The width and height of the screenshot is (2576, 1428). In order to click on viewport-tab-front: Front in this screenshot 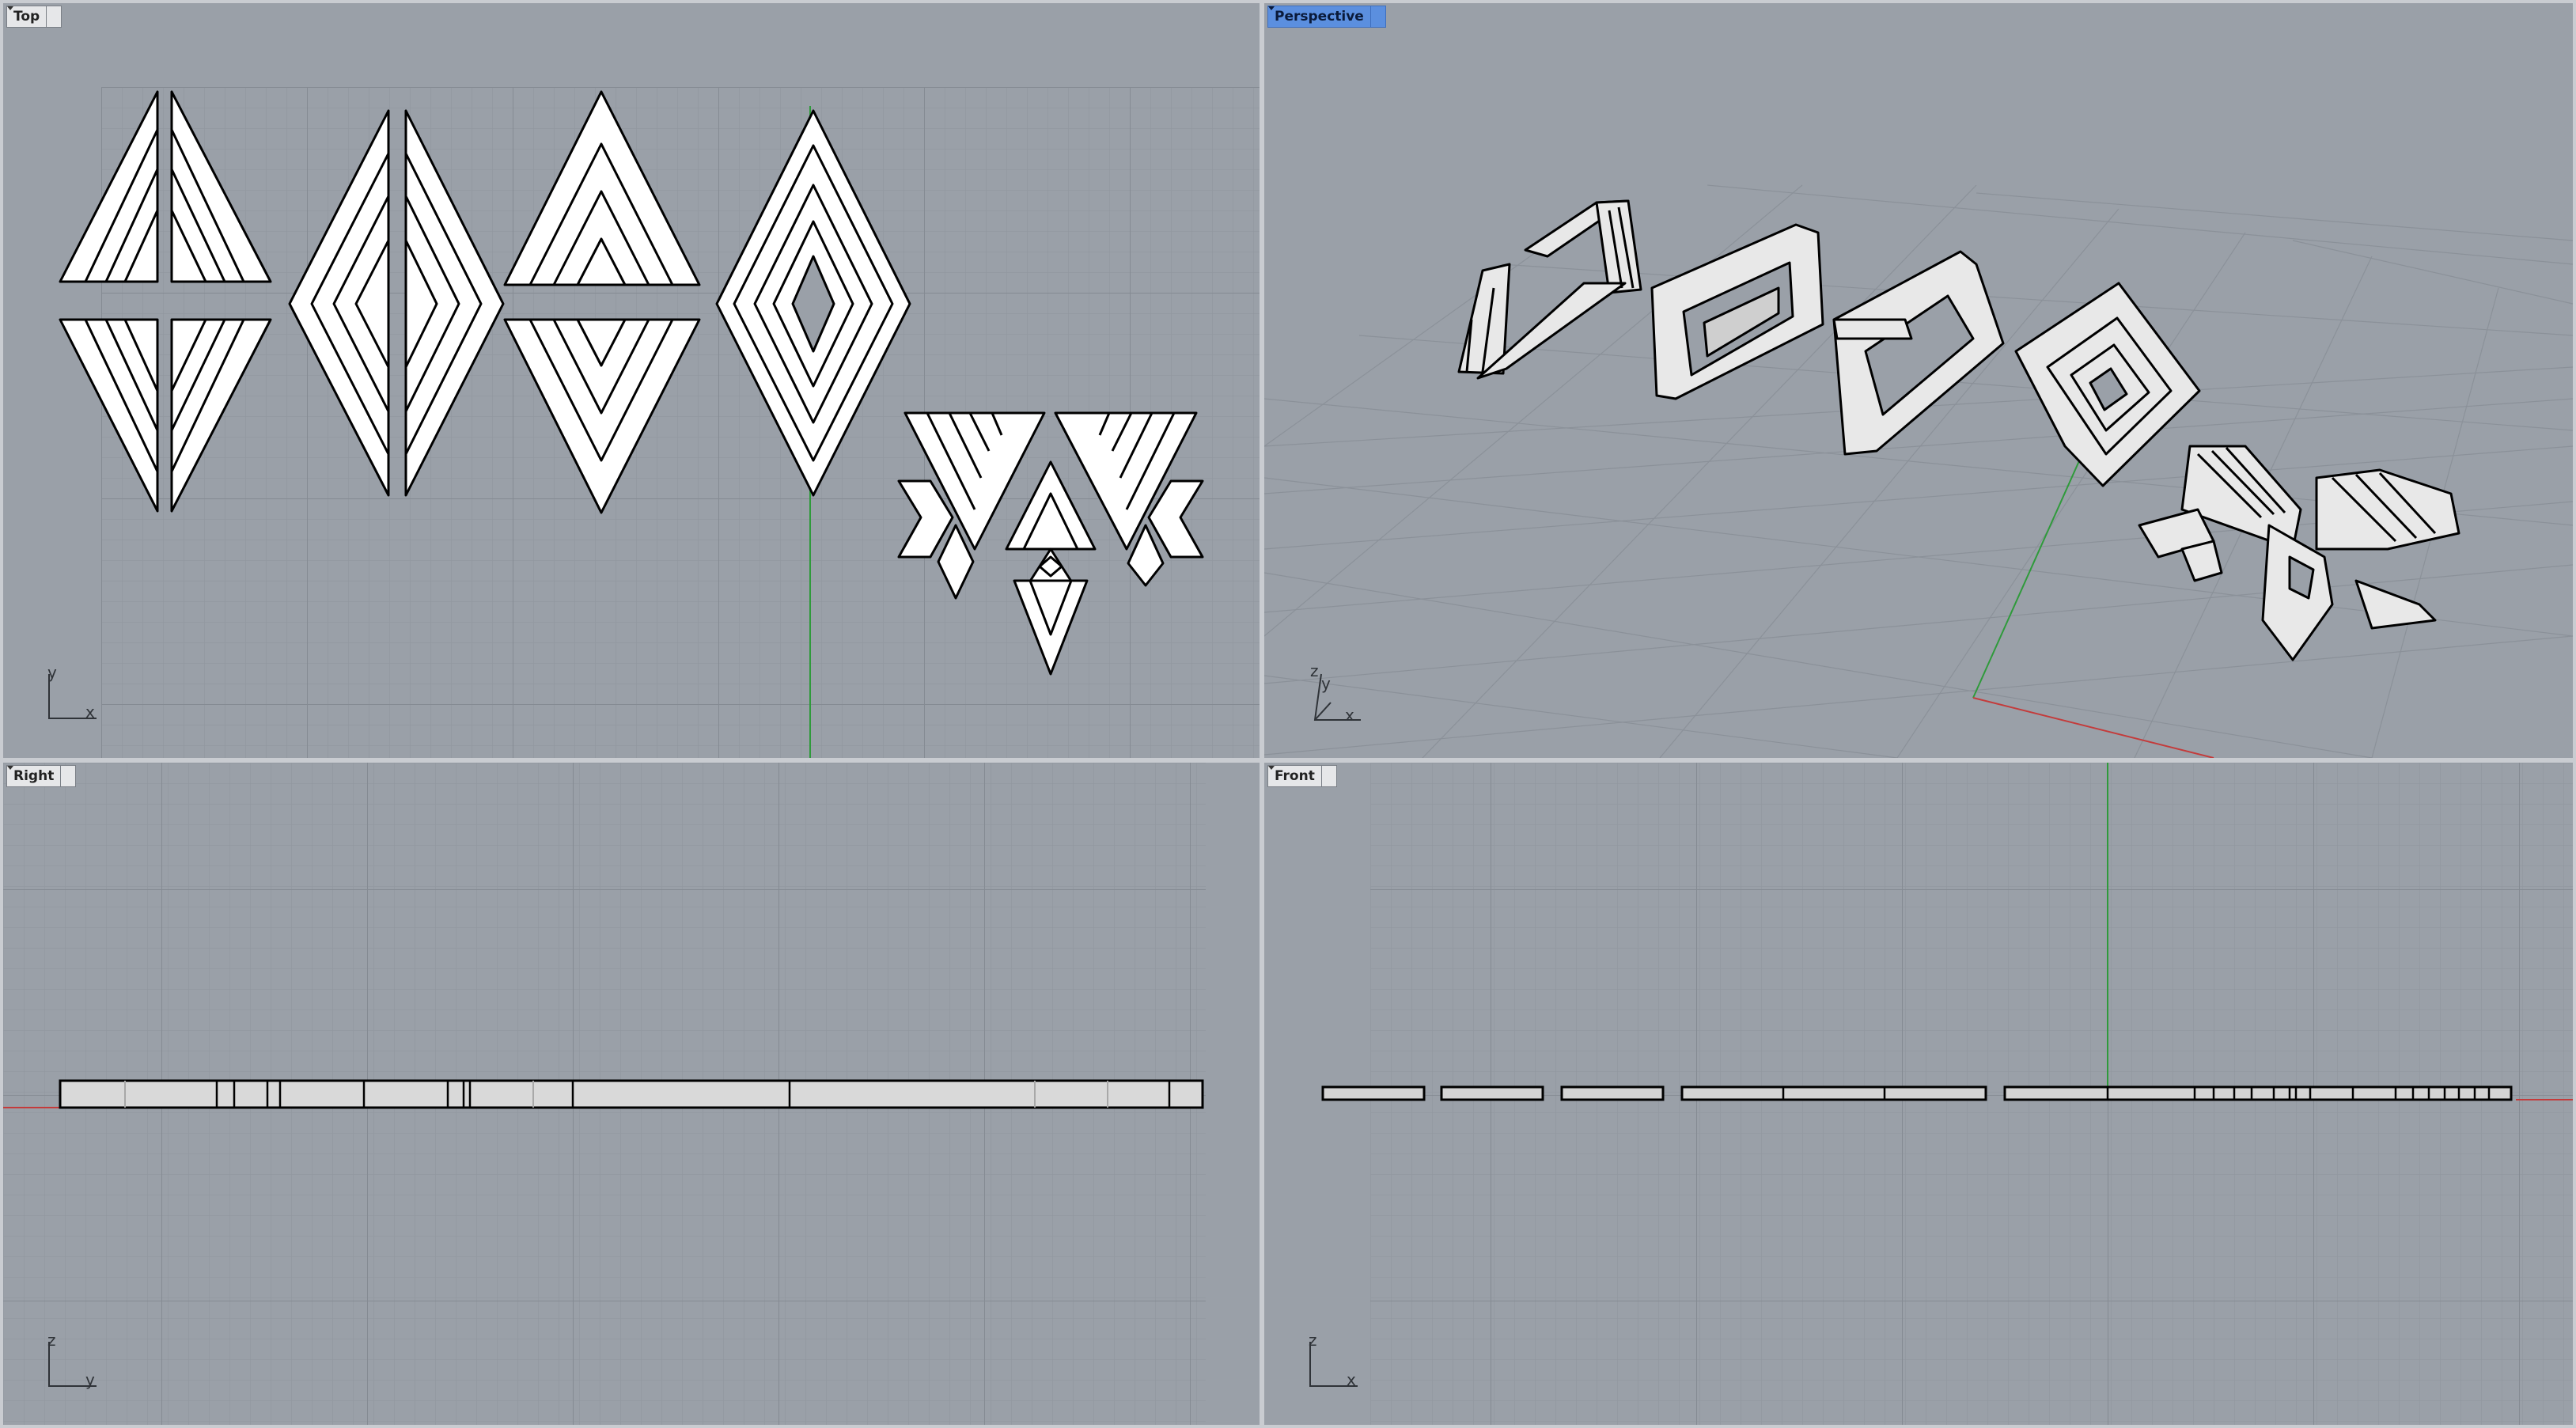, I will do `click(1302, 776)`.